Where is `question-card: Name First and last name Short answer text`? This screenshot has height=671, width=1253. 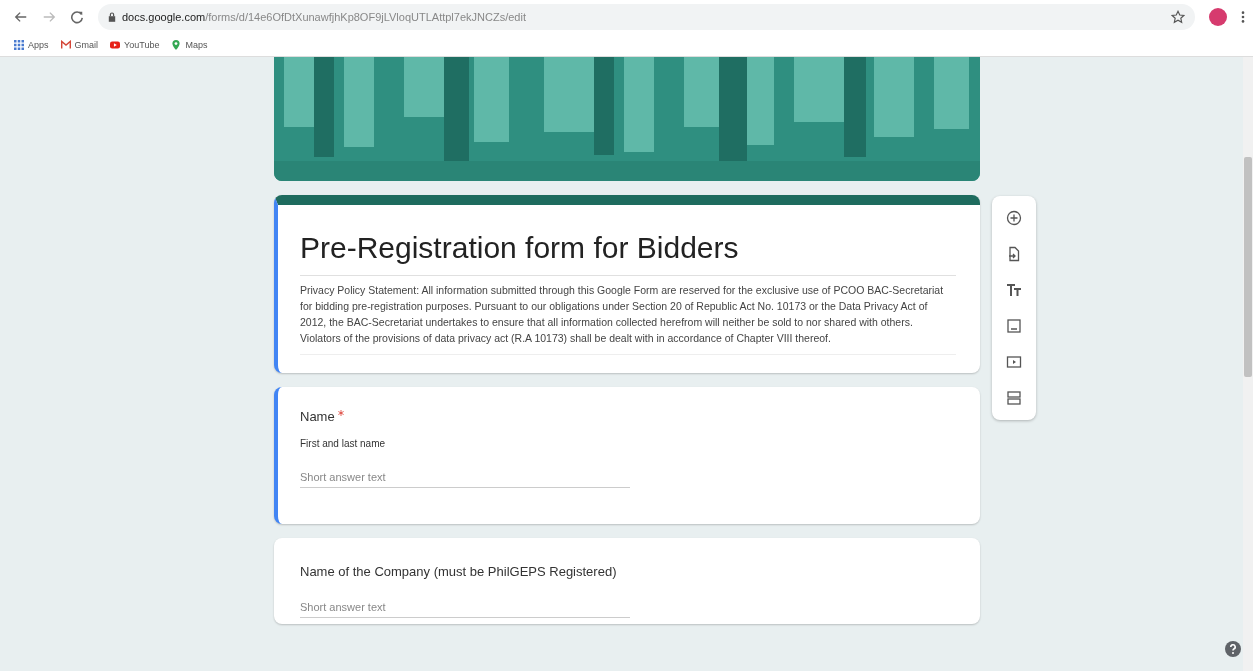
question-card: Name First and last name Short answer text is located at coordinates (627, 455).